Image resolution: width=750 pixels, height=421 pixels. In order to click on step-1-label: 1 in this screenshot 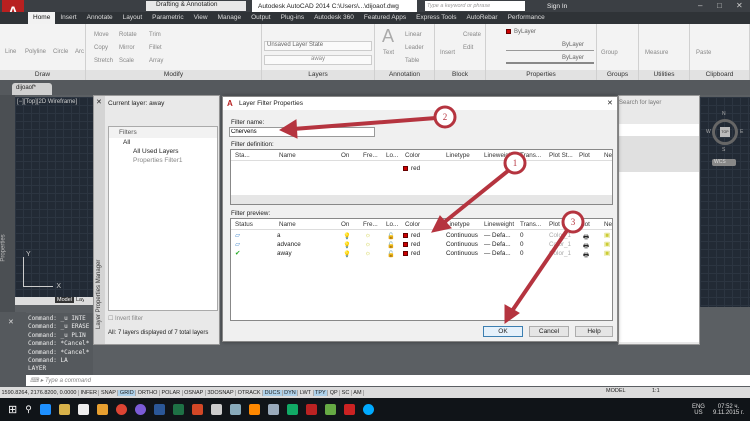, I will do `click(515, 163)`.